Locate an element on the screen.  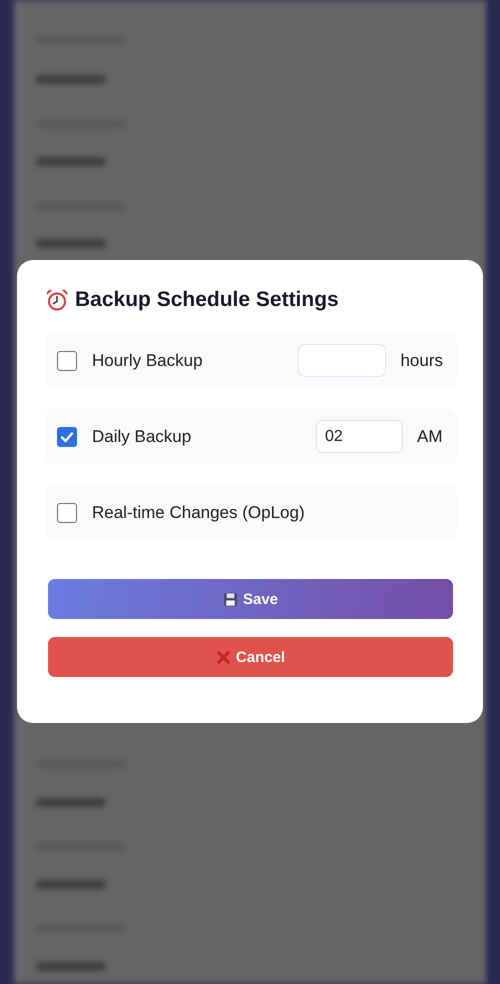
cancel-button: Cancel is located at coordinates (250, 657).